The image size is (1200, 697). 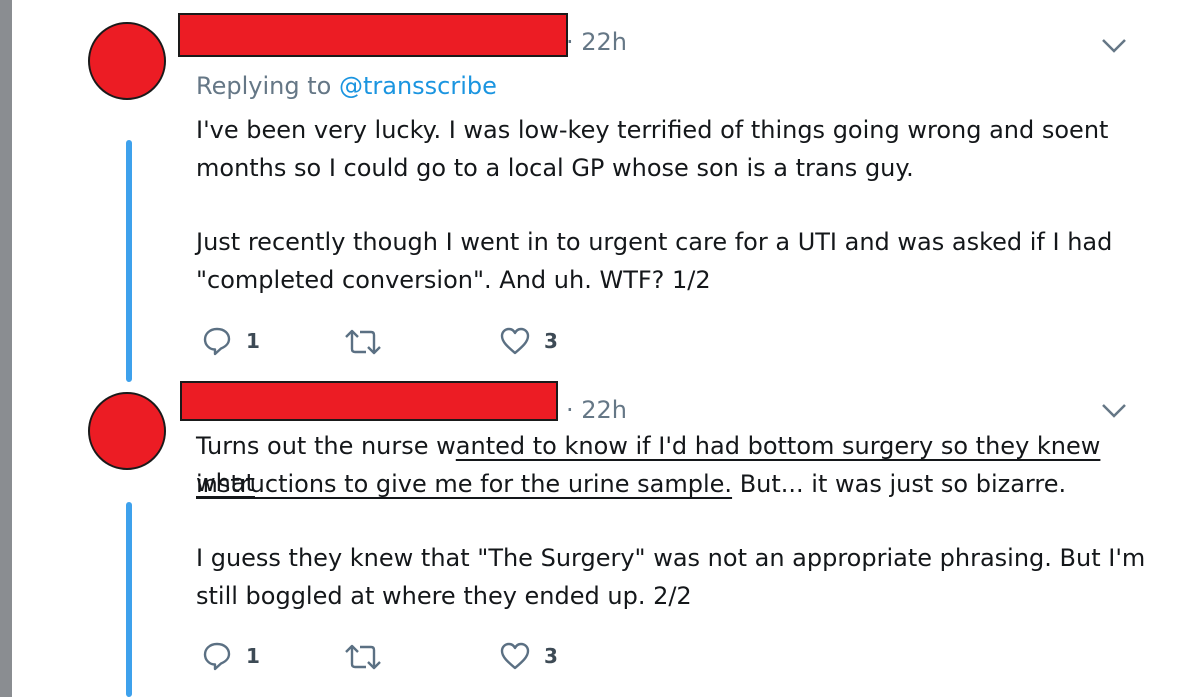 I want to click on tweet-text-segment: Turns out the nurse w, so click(x=326, y=446).